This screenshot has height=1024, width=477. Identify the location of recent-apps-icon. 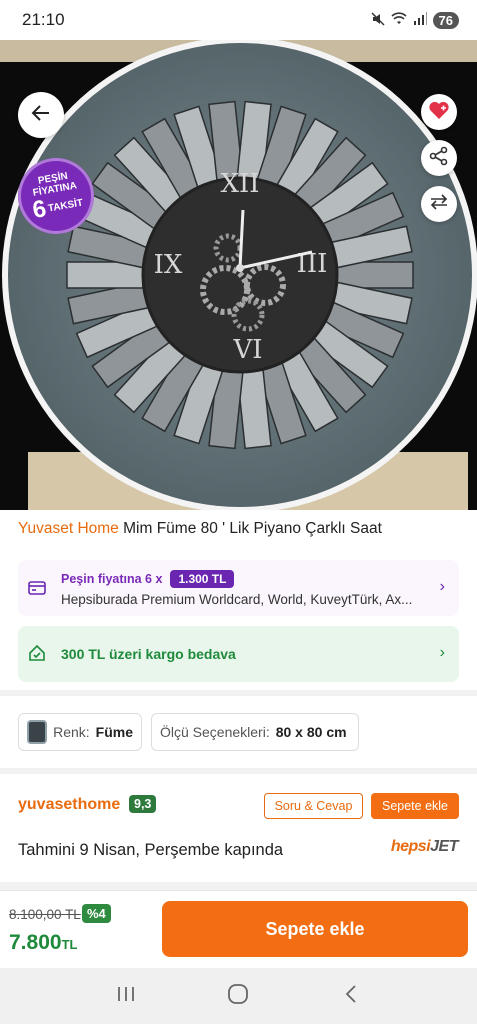
(126, 996).